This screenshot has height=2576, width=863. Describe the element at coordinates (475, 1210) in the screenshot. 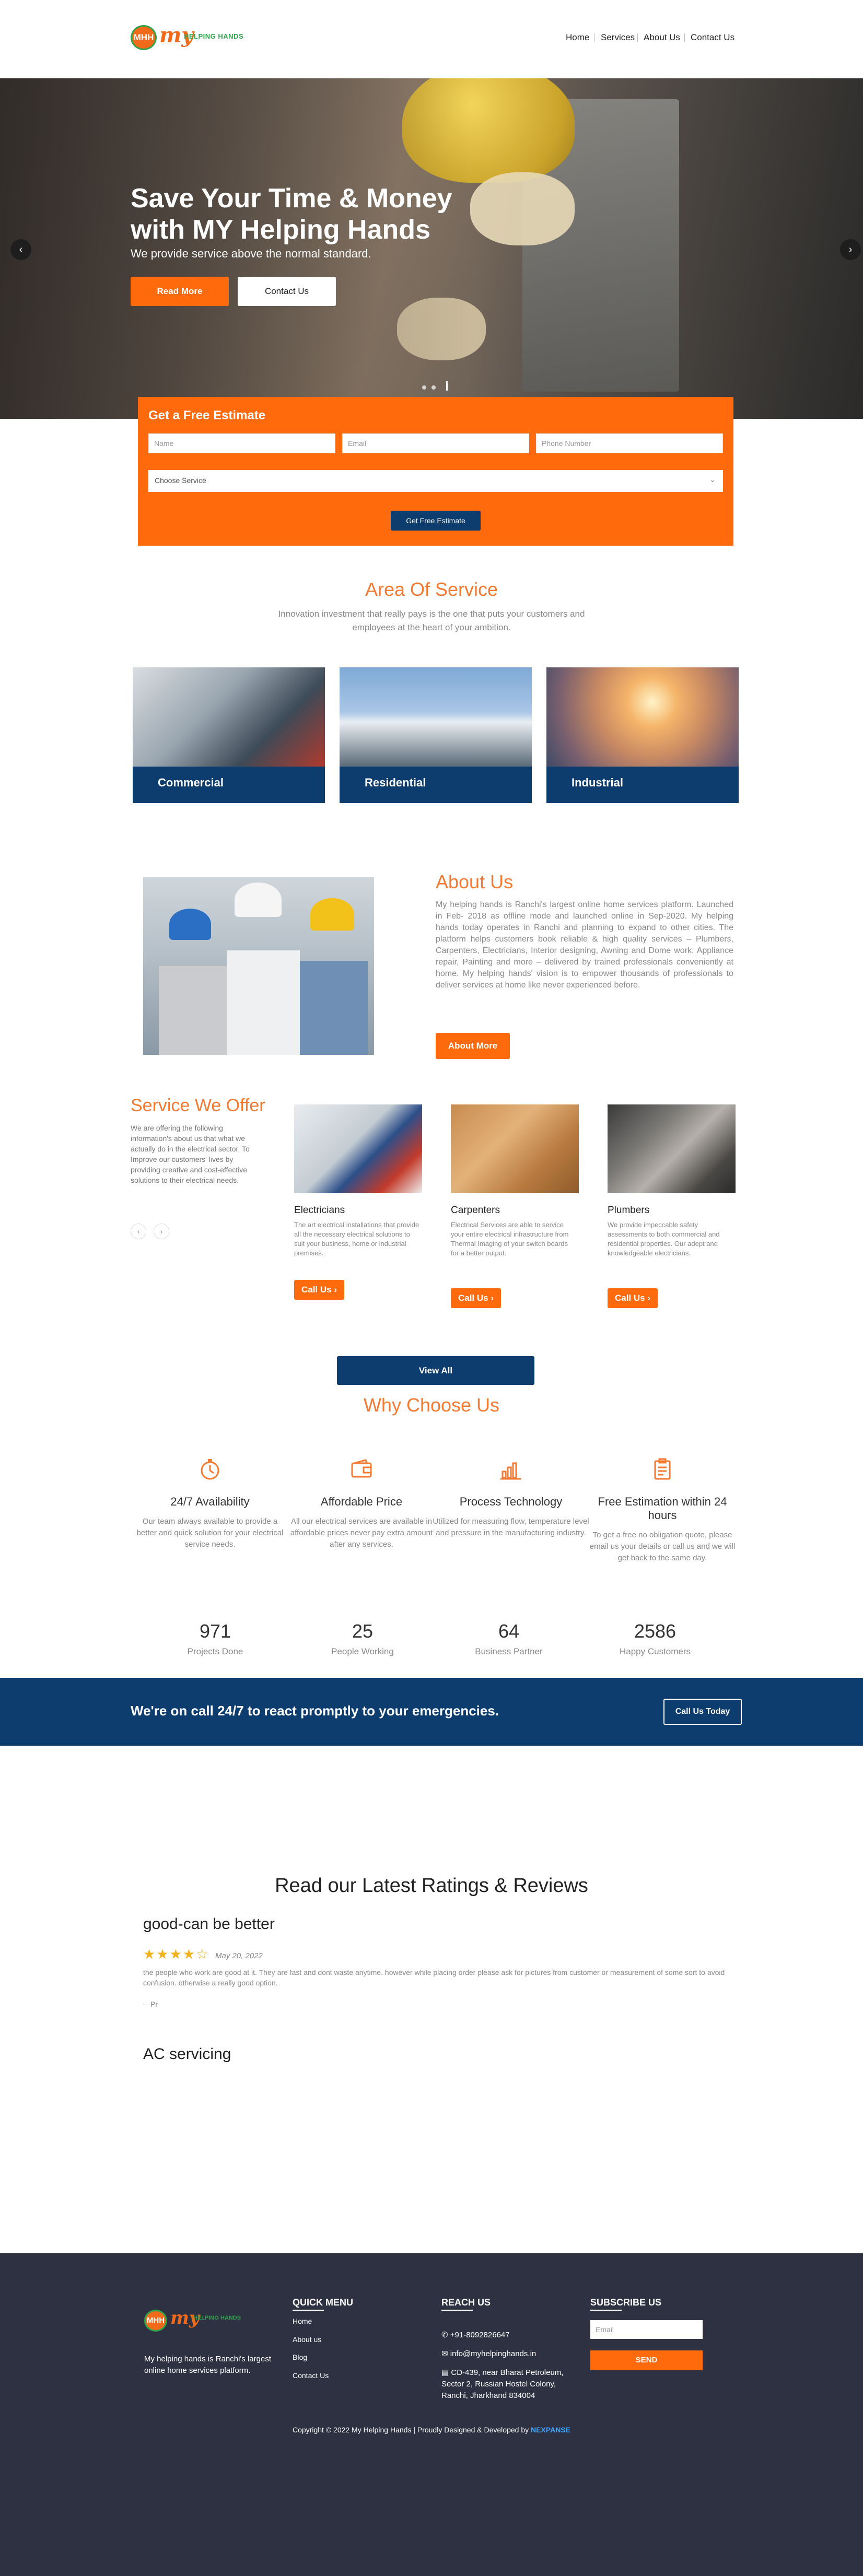

I see `service-name: Carpenters` at that location.